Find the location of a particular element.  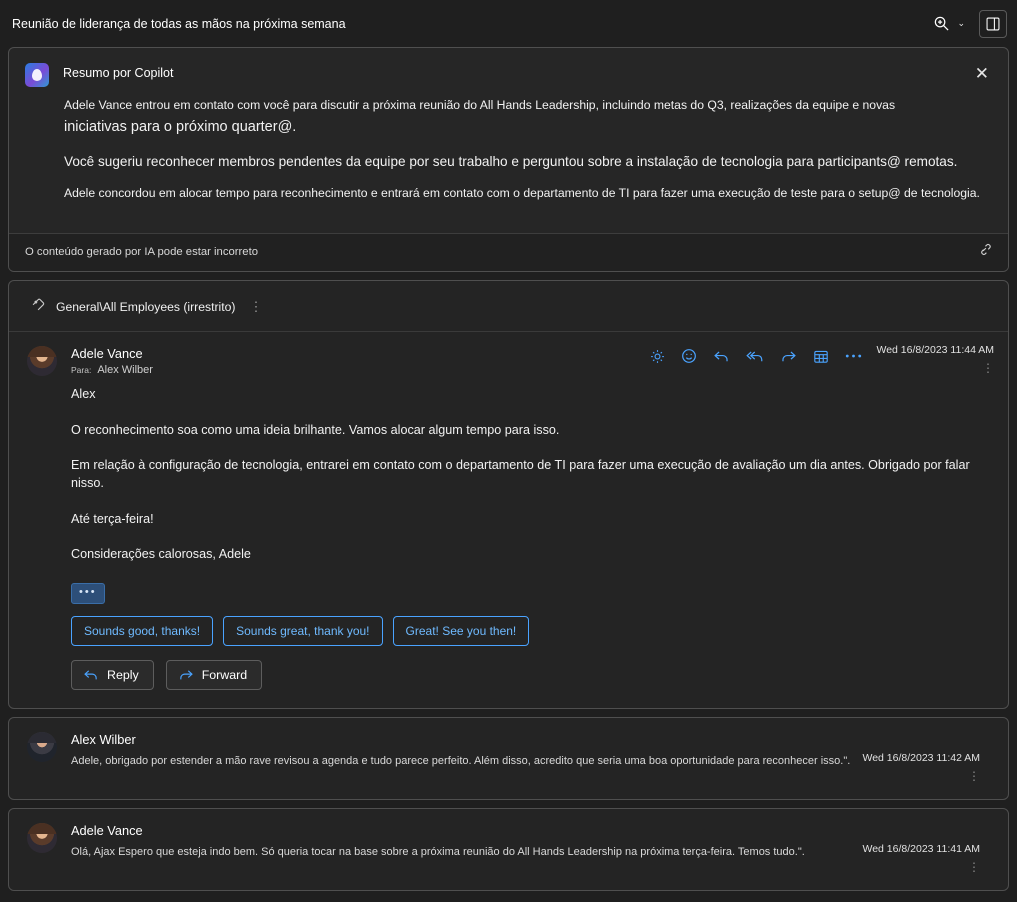

message-timestamp-column: Wed 16/8/2023 11:44 AM ⋮ is located at coordinates (942, 354).